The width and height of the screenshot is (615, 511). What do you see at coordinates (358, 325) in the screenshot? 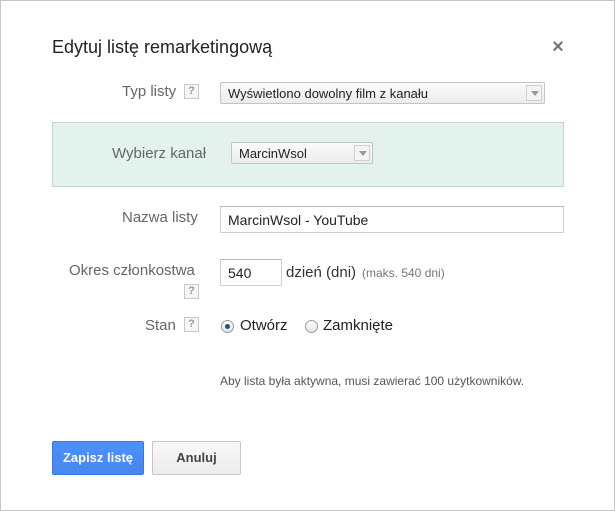
I see `status-closed-label: Zamknięte` at bounding box center [358, 325].